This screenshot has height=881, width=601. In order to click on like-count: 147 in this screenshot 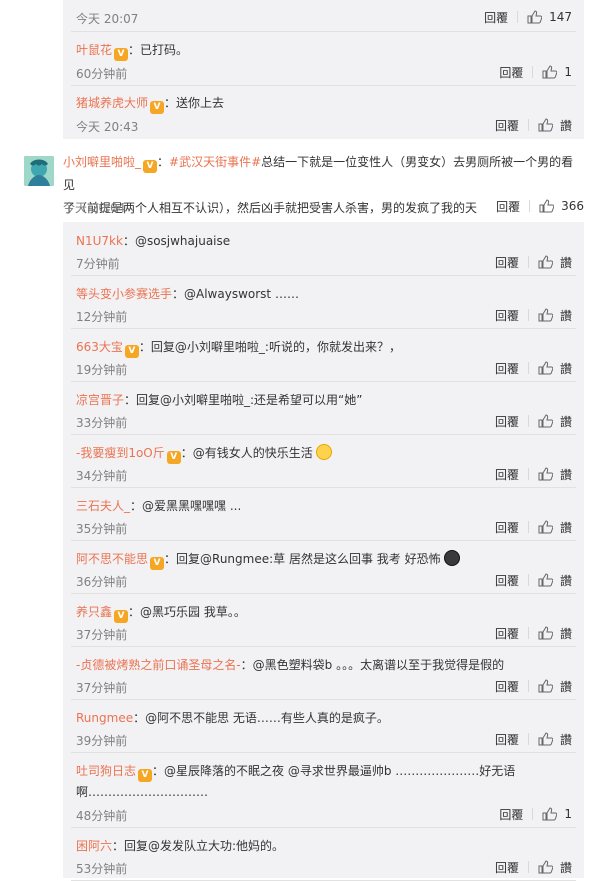, I will do `click(560, 17)`.